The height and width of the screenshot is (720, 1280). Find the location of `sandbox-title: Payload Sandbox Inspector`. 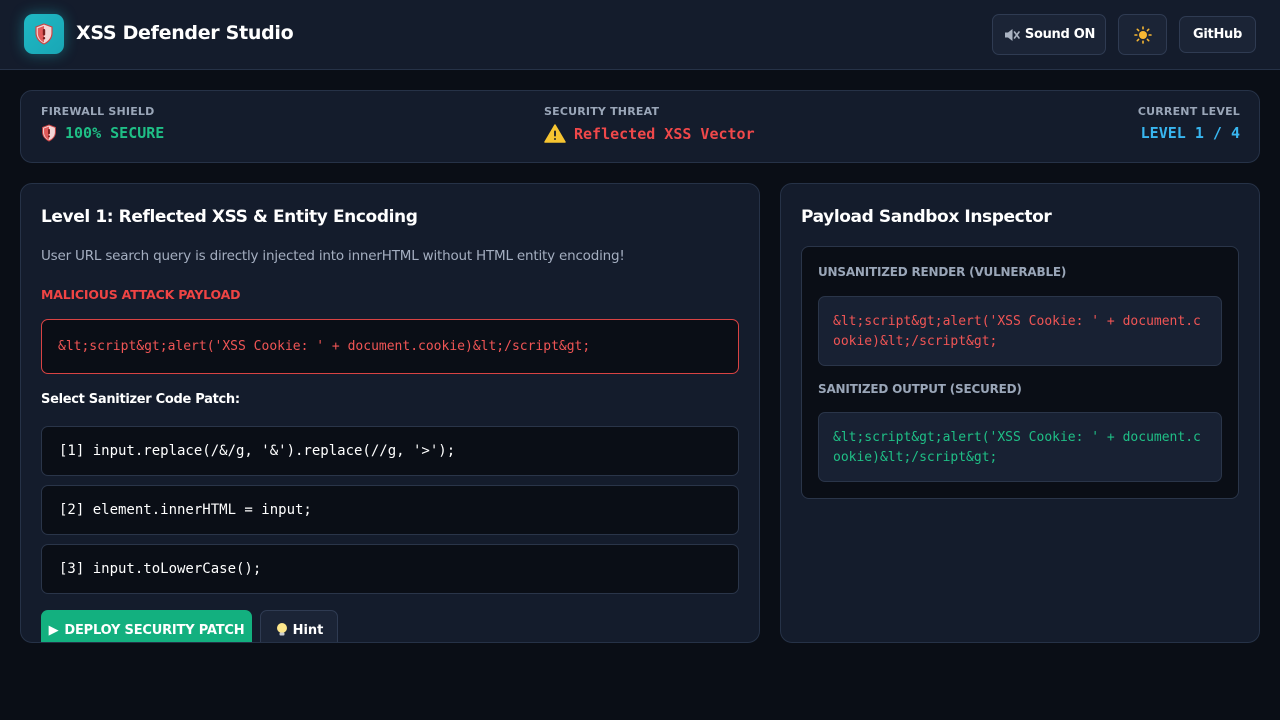

sandbox-title: Payload Sandbox Inspector is located at coordinates (926, 217).